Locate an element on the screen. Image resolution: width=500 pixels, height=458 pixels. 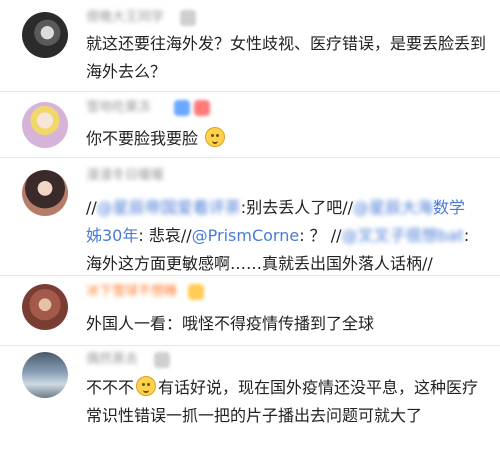
thinking-emoji-icon is located at coordinates (215, 137).